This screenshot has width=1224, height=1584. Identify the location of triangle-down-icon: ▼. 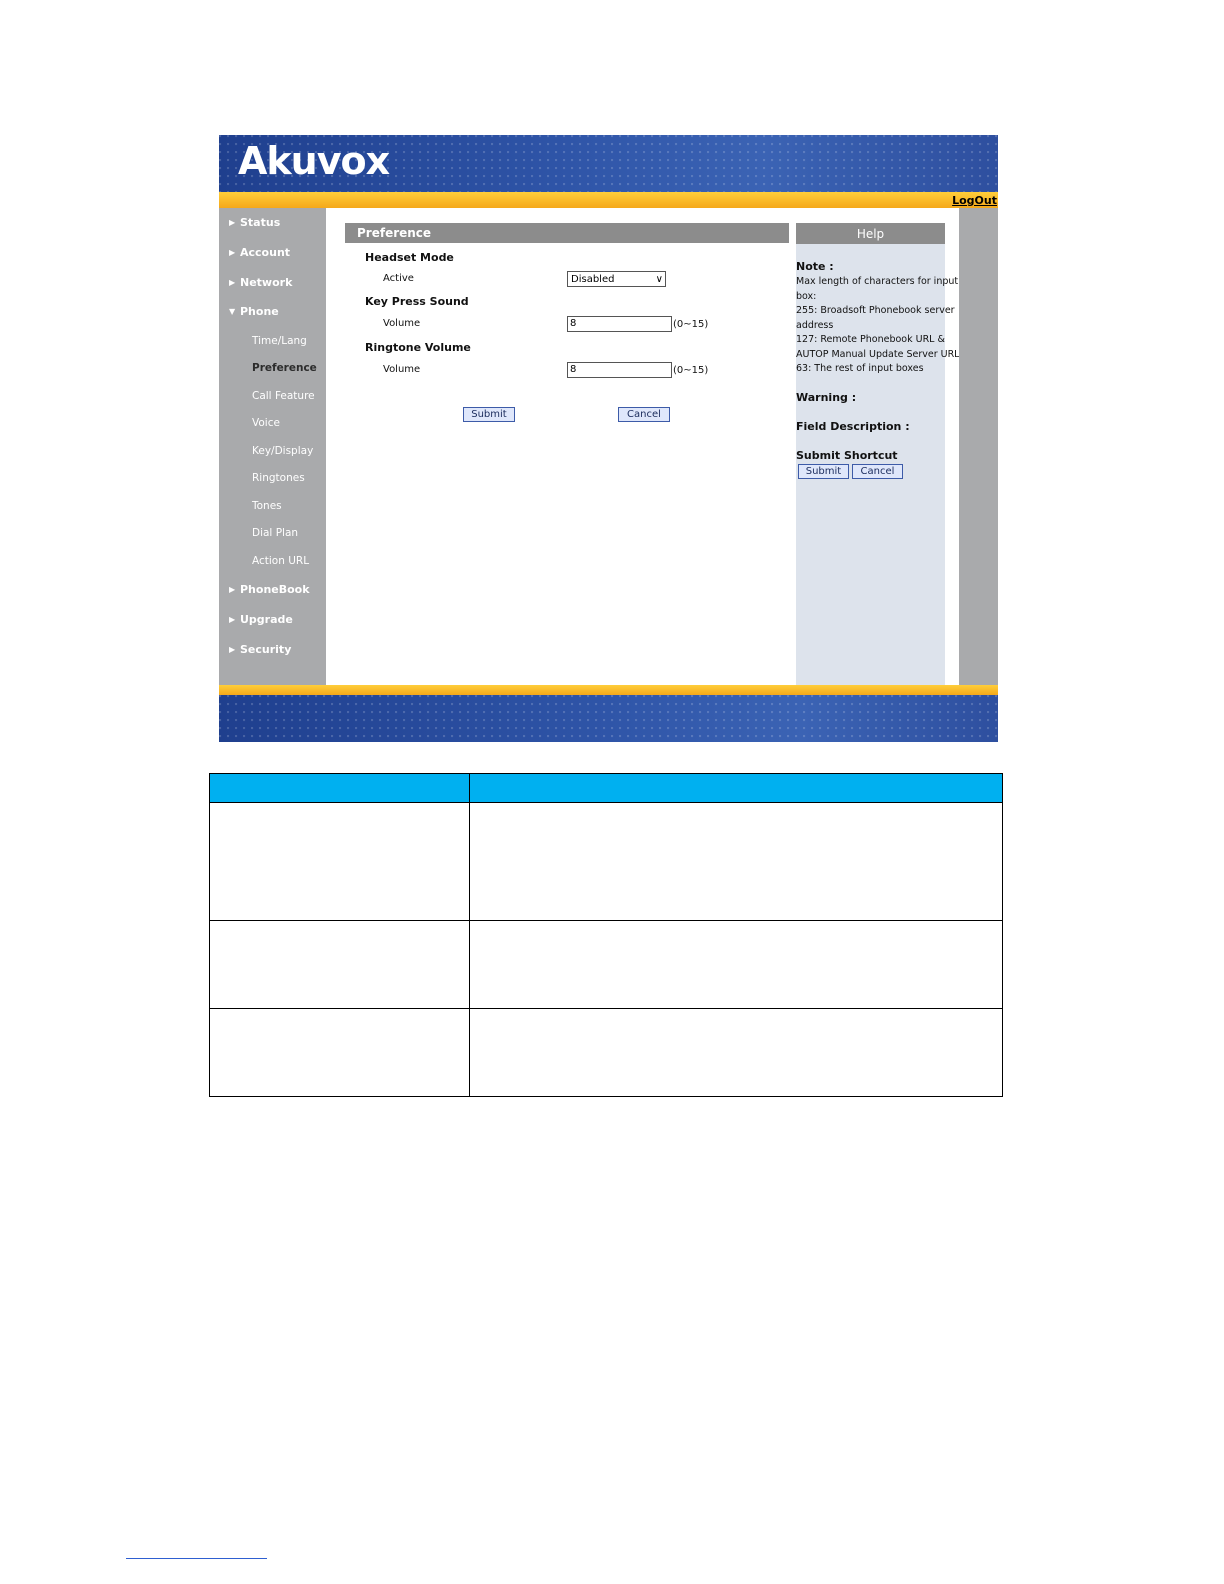
(232, 311).